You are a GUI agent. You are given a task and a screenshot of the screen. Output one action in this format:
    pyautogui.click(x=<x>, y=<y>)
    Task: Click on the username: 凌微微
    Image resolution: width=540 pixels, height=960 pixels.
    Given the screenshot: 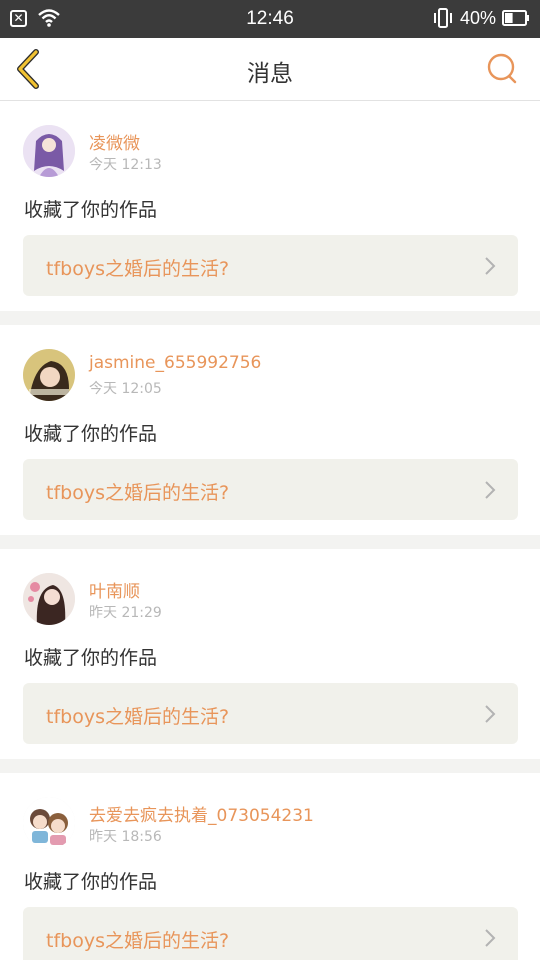 What is the action you would take?
    pyautogui.click(x=114, y=141)
    